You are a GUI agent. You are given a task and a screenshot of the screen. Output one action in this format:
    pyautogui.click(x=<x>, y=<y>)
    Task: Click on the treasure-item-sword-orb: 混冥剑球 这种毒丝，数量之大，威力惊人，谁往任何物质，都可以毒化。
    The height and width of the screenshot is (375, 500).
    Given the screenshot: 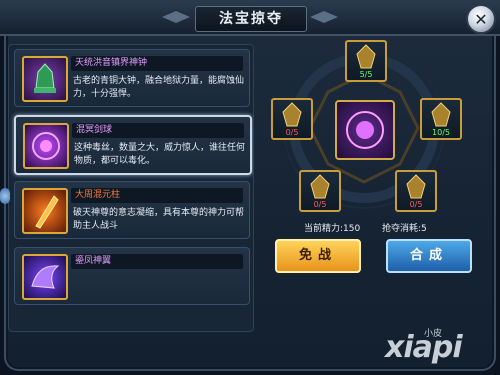 What is the action you would take?
    pyautogui.click(x=133, y=145)
    